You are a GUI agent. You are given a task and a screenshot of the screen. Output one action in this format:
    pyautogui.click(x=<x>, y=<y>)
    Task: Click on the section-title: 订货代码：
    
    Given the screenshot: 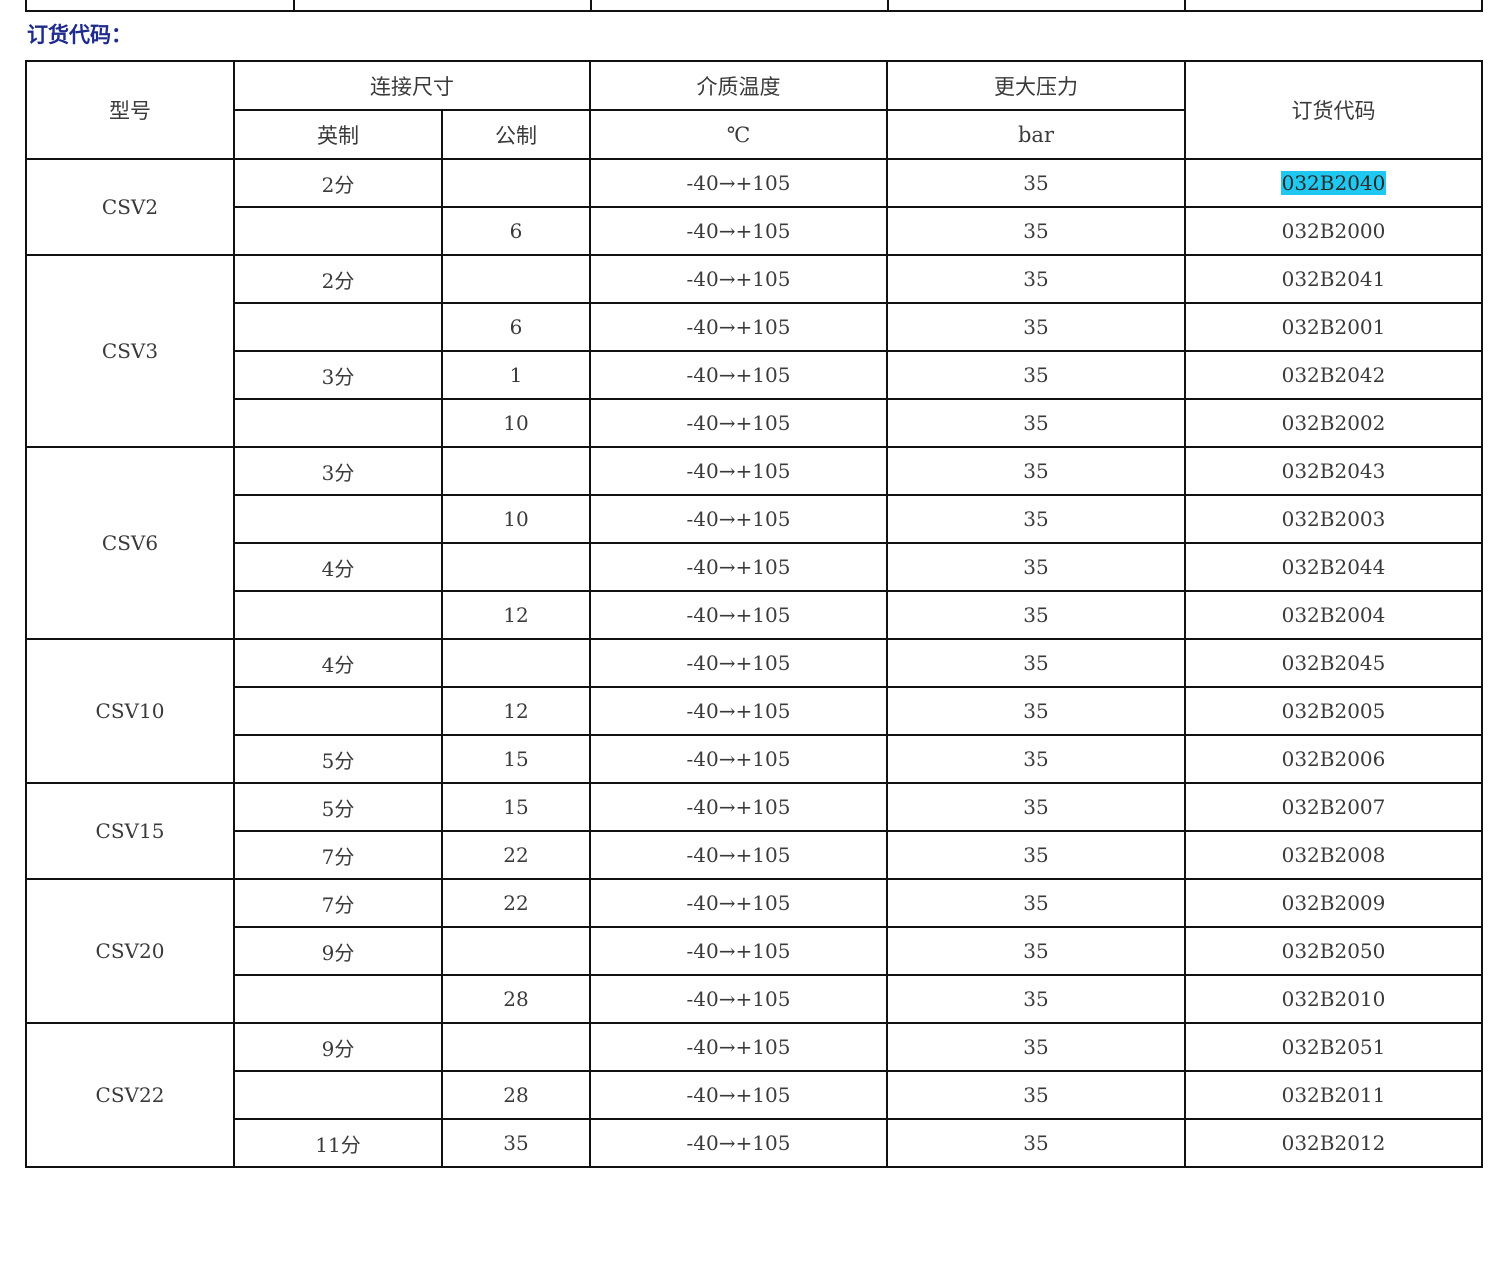 What is the action you would take?
    pyautogui.click(x=79, y=35)
    